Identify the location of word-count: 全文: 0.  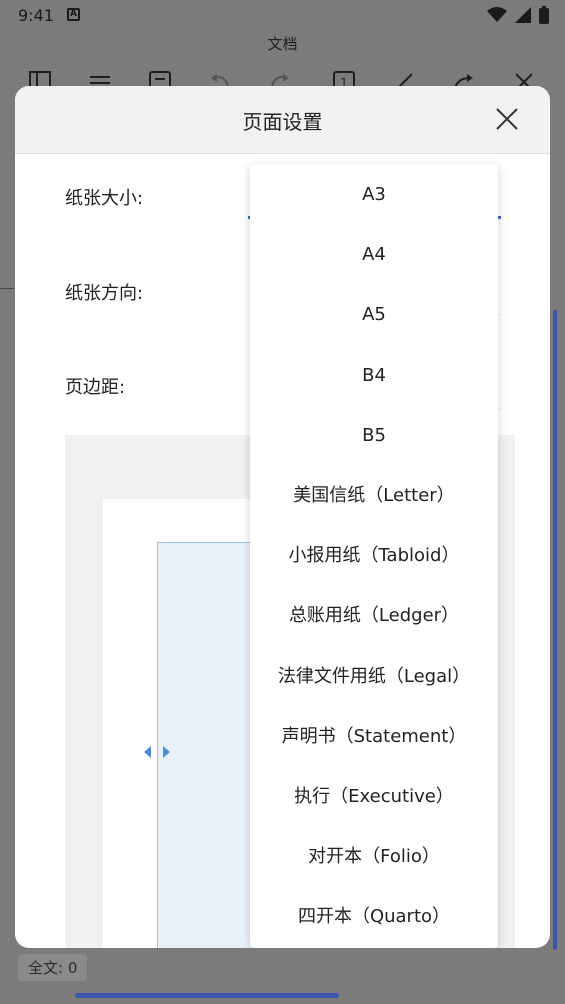
(53, 967).